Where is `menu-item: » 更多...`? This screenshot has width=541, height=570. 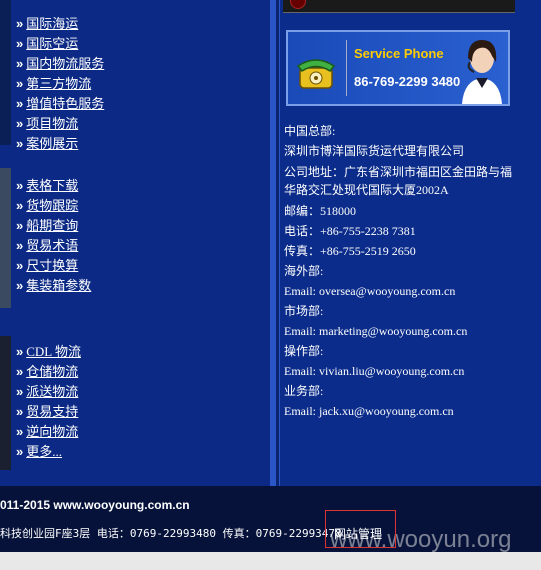 menu-item: » 更多... is located at coordinates (48, 452).